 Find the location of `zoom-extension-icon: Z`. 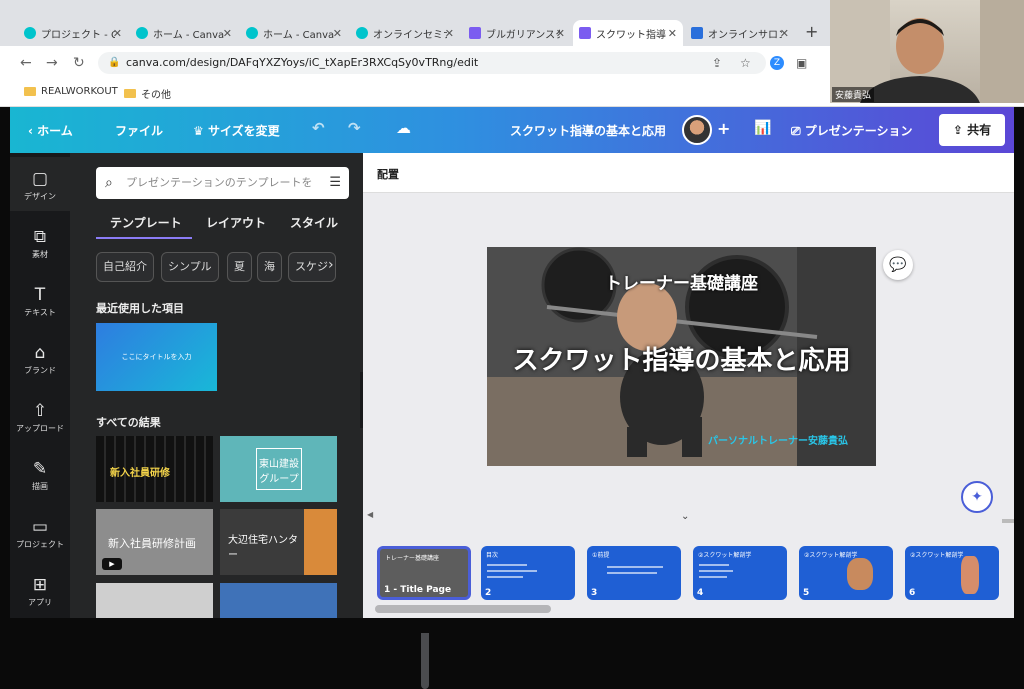

zoom-extension-icon: Z is located at coordinates (777, 63).